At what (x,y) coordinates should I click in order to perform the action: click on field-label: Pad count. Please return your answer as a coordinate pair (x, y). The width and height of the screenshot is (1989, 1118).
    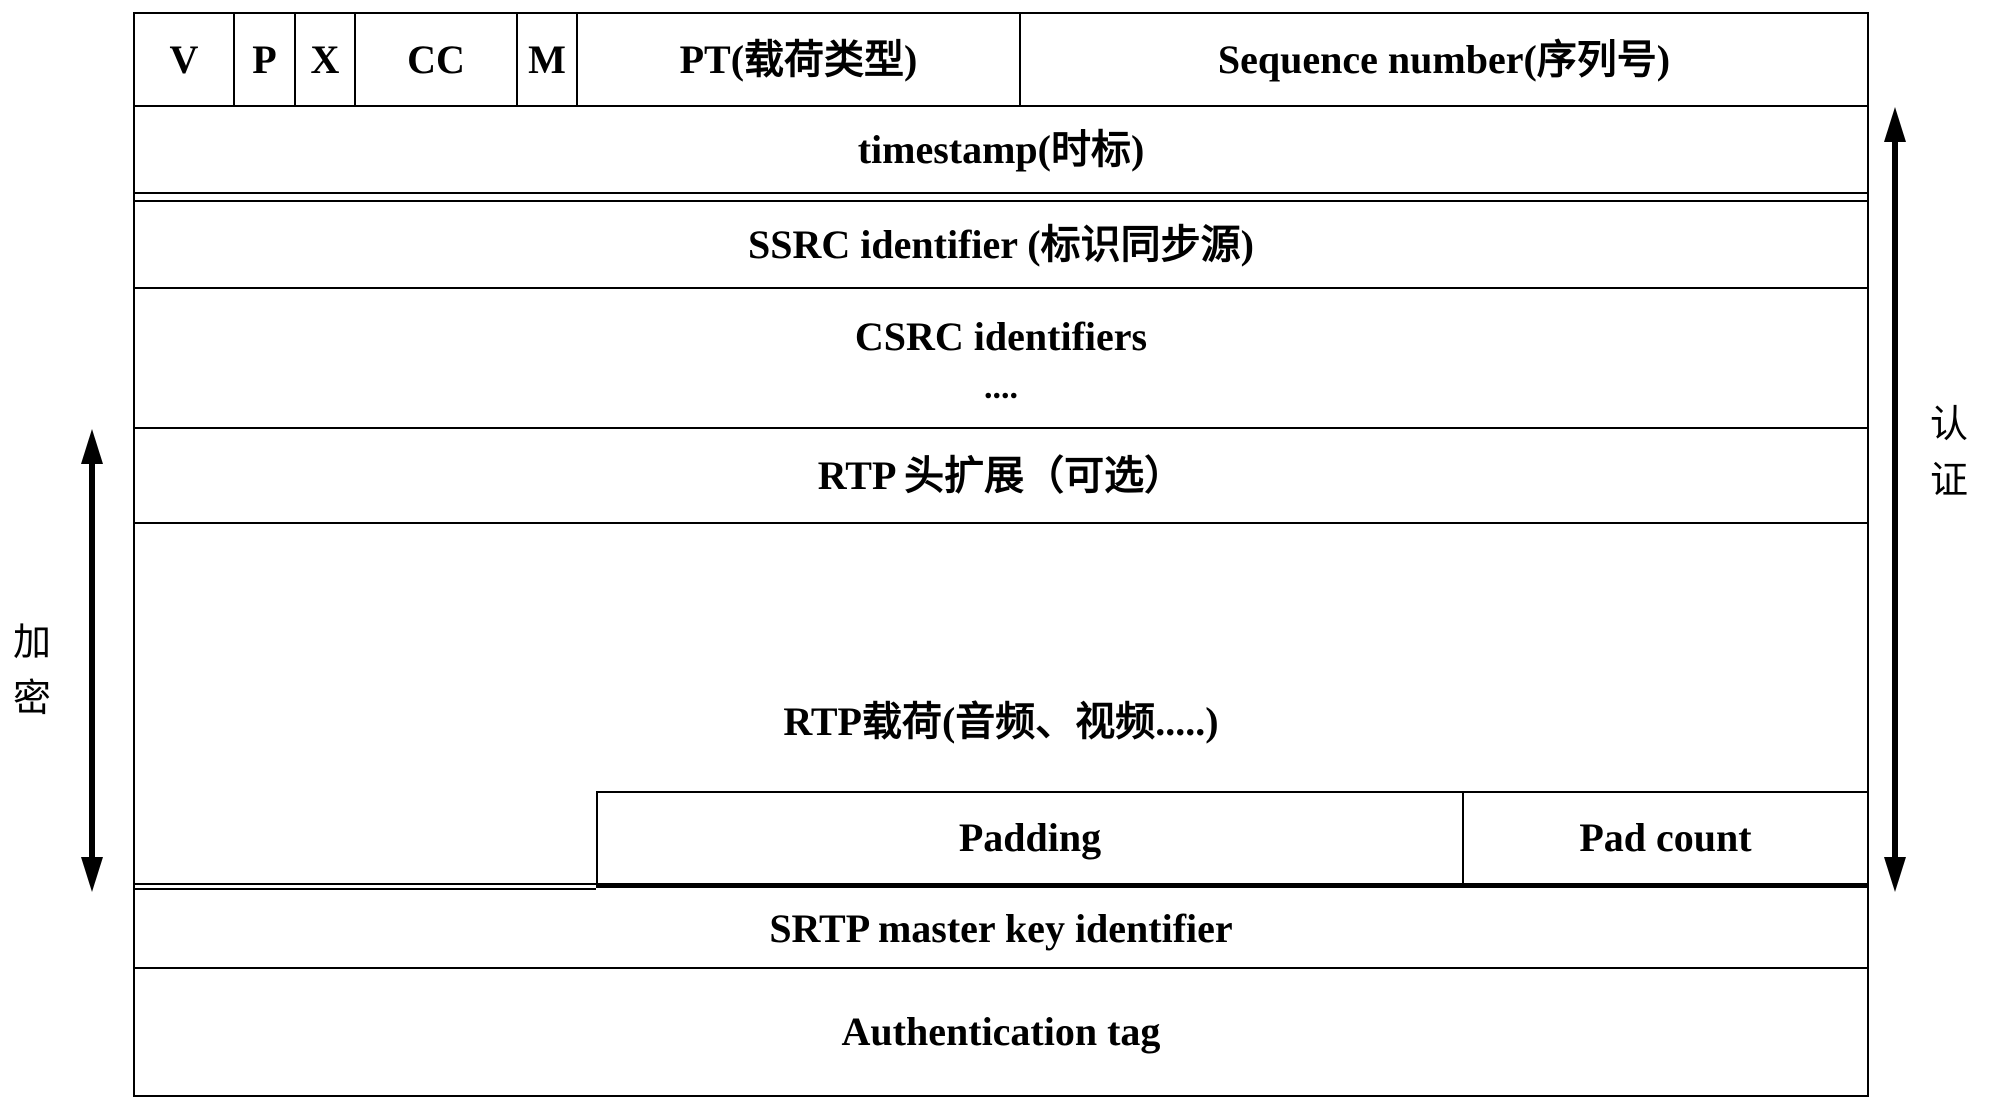
    Looking at the image, I should click on (1665, 837).